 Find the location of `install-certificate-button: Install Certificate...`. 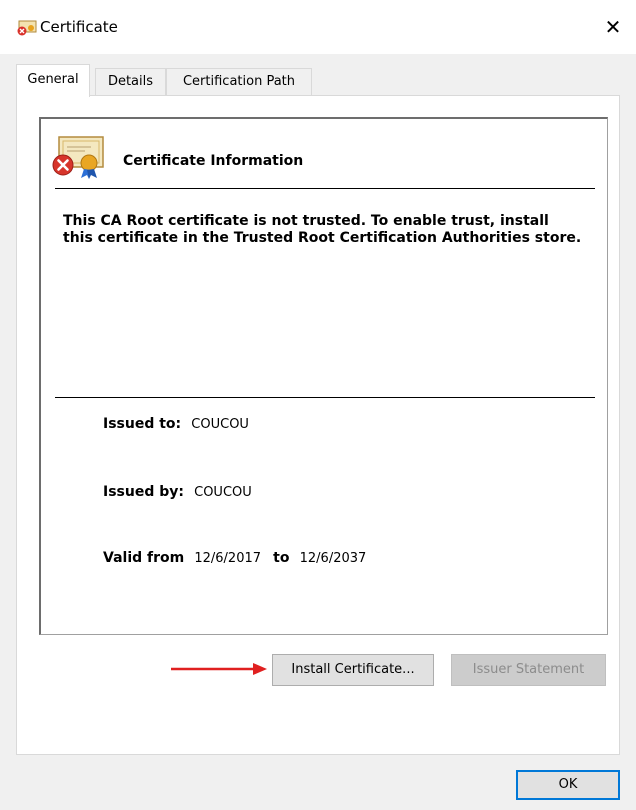

install-certificate-button: Install Certificate... is located at coordinates (353, 670).